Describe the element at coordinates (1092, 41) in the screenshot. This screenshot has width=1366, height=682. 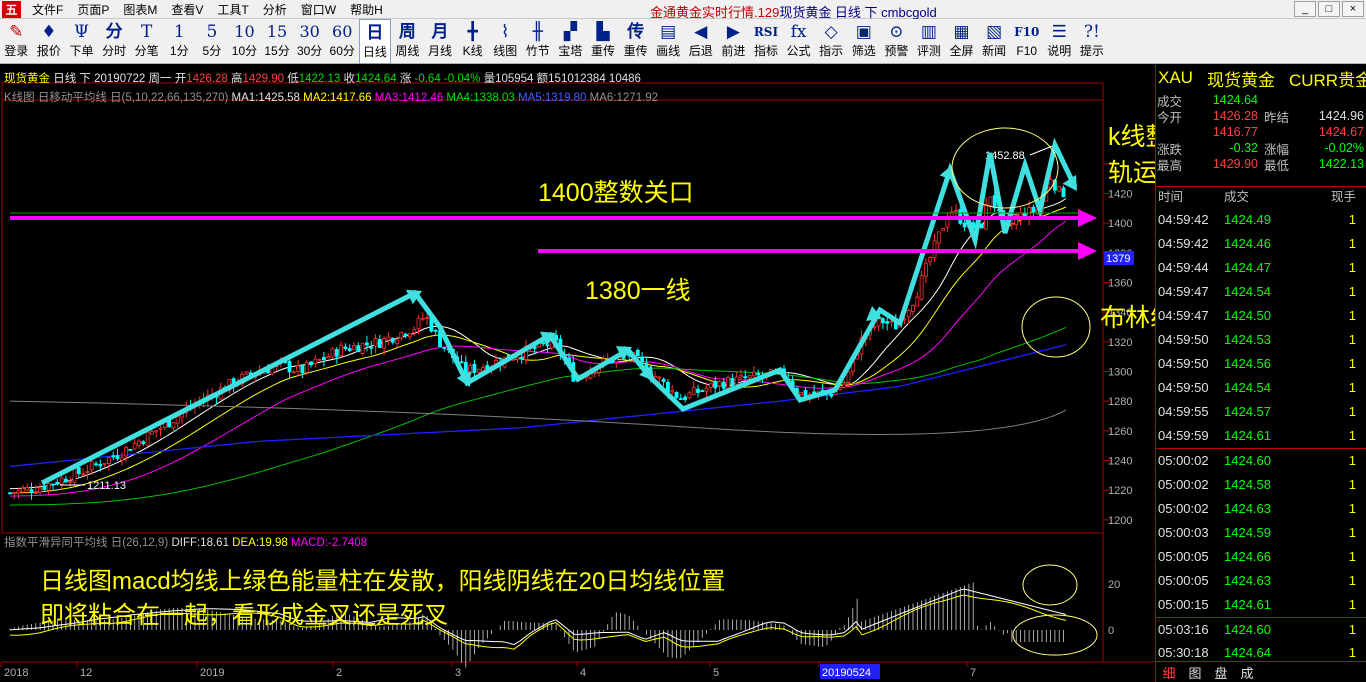
I see `toolbar-button-33: ?! 提示` at that location.